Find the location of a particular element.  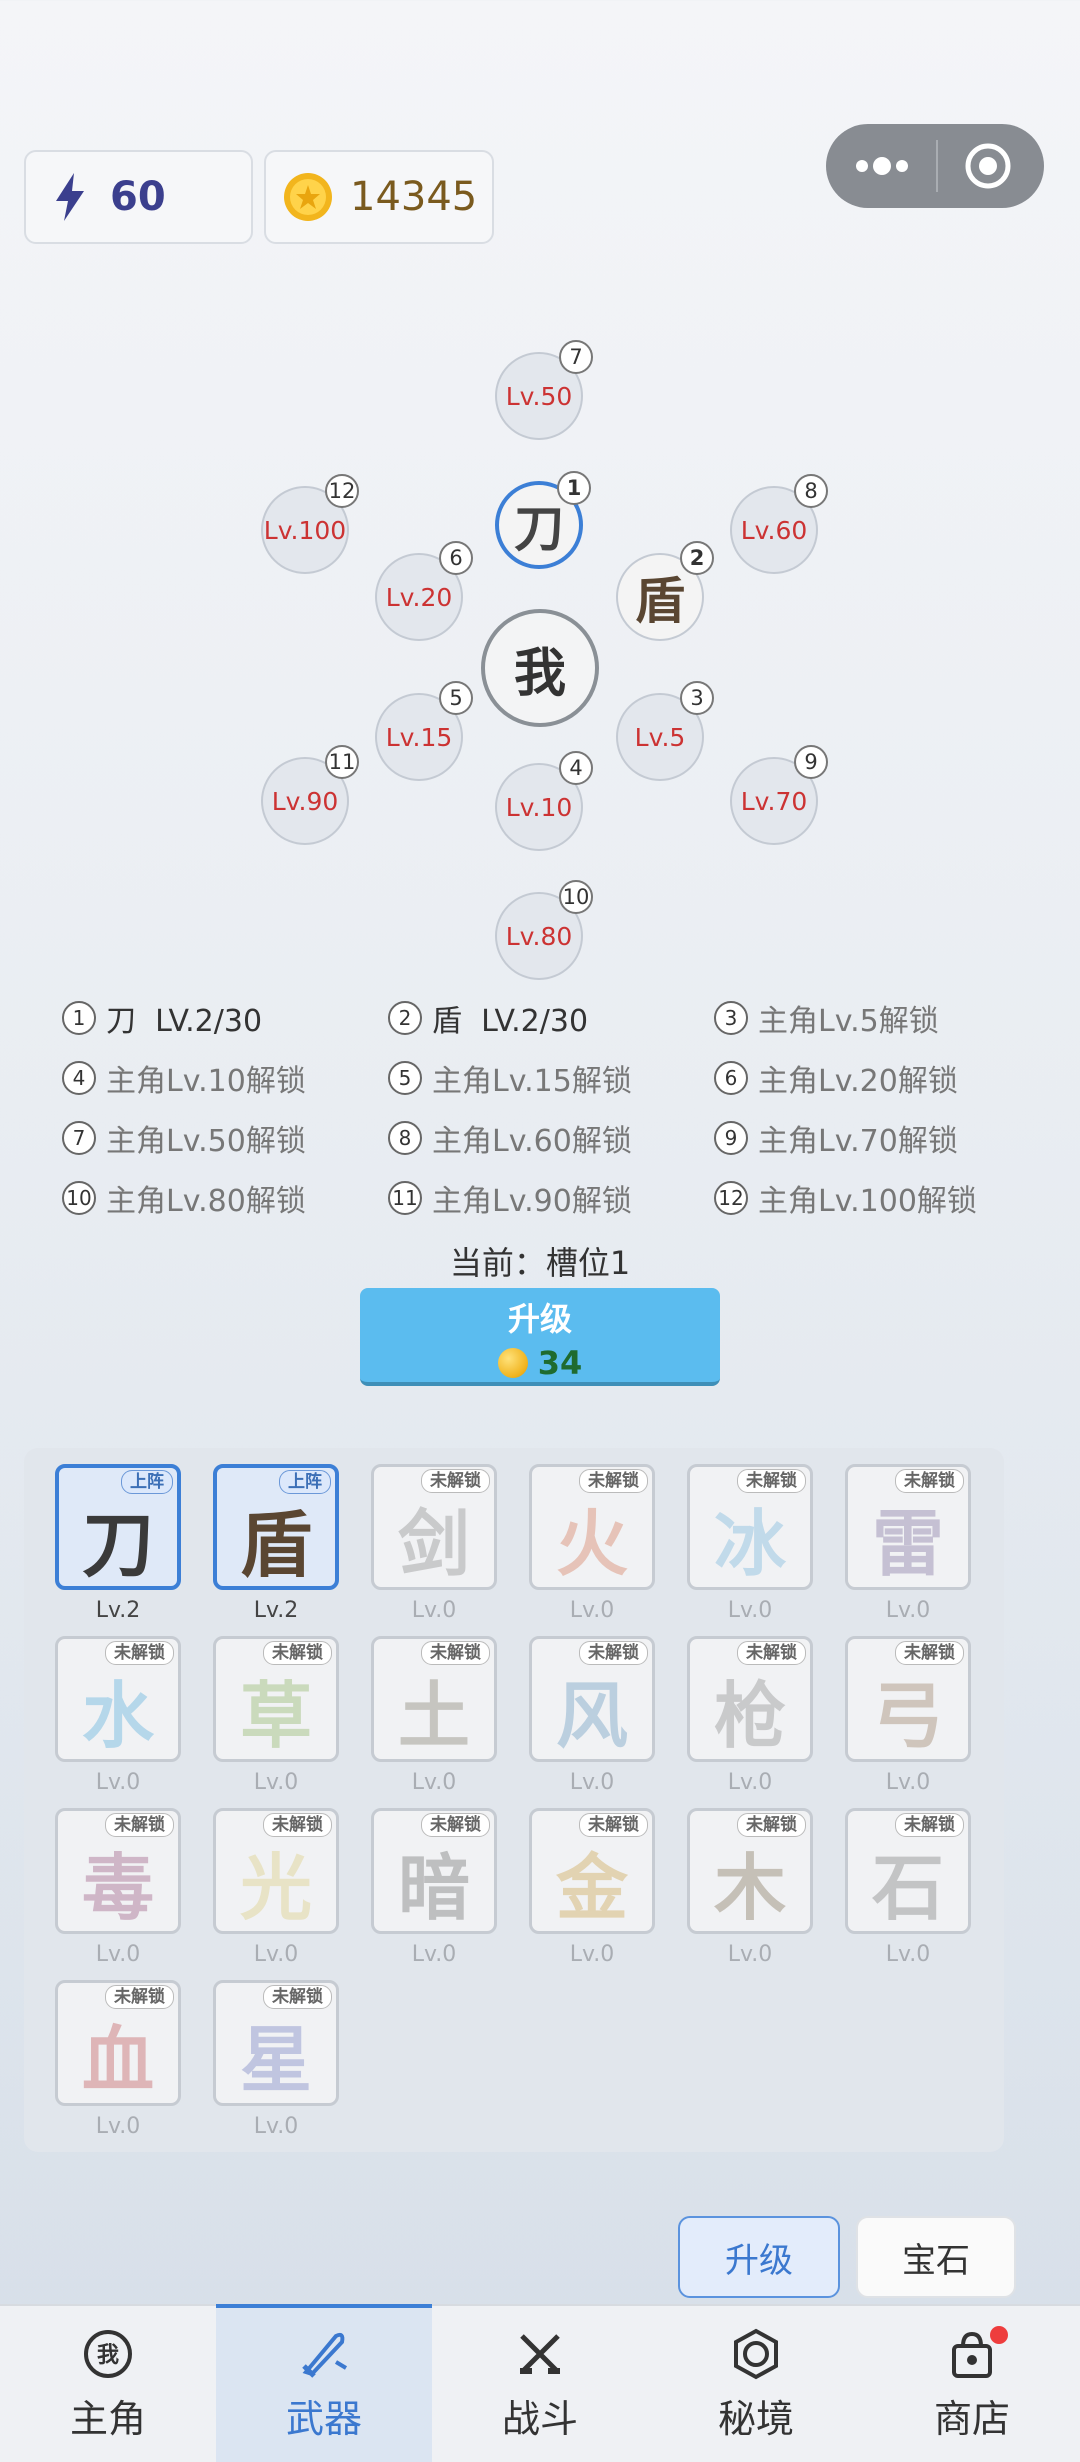

gem-tab: 宝石 is located at coordinates (936, 2257).